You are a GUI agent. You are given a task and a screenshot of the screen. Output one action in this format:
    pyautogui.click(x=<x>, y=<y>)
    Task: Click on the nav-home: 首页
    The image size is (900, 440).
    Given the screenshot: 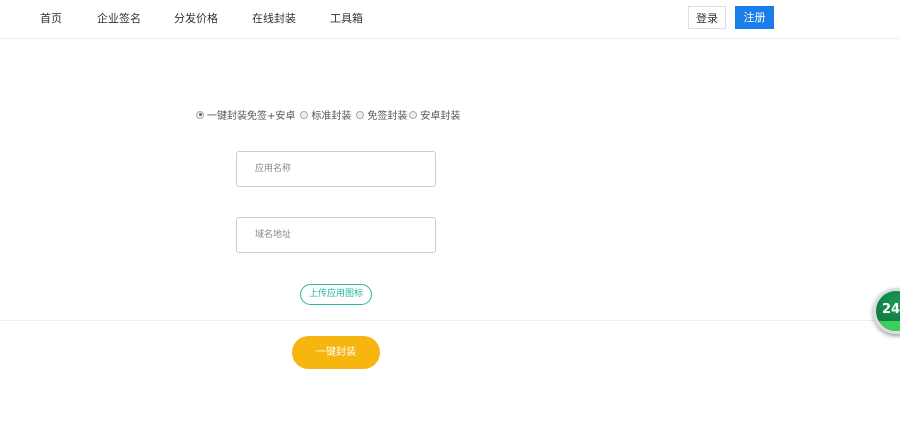 What is the action you would take?
    pyautogui.click(x=51, y=18)
    